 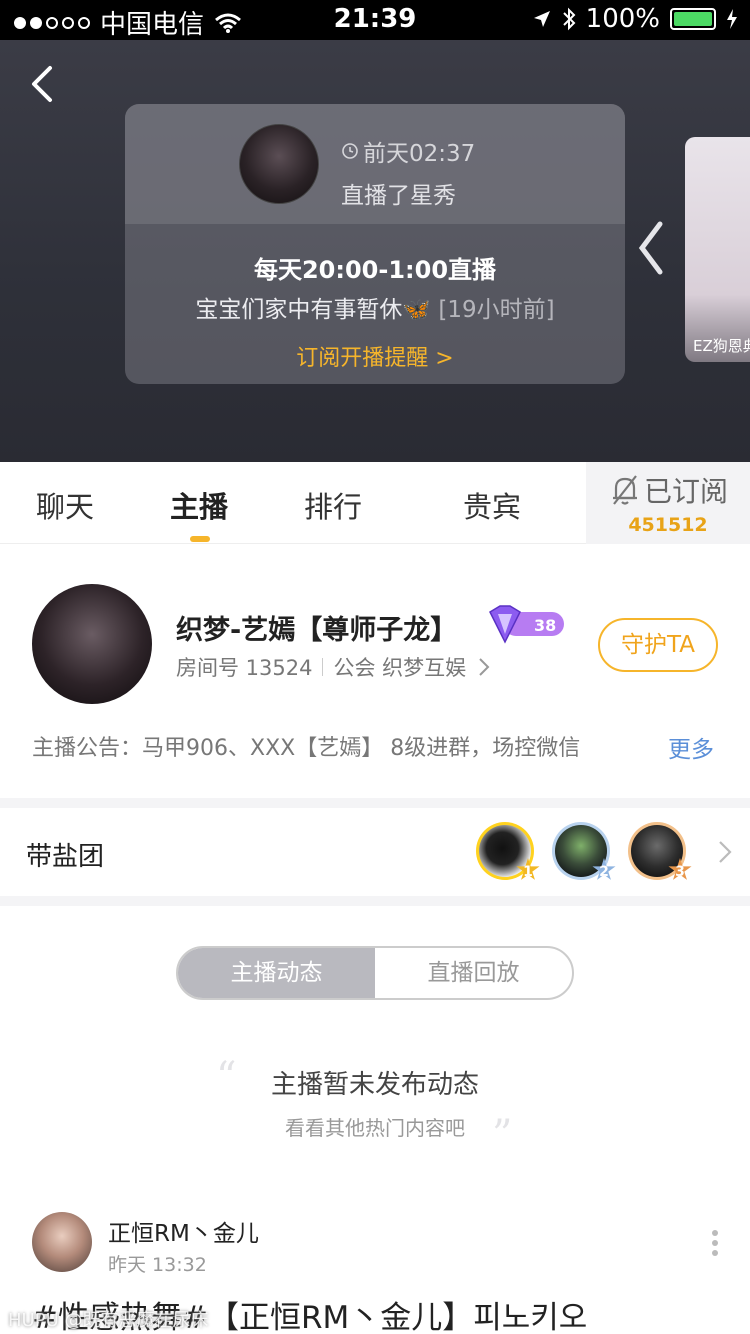 I want to click on status-right: 100%, so click(x=635, y=19).